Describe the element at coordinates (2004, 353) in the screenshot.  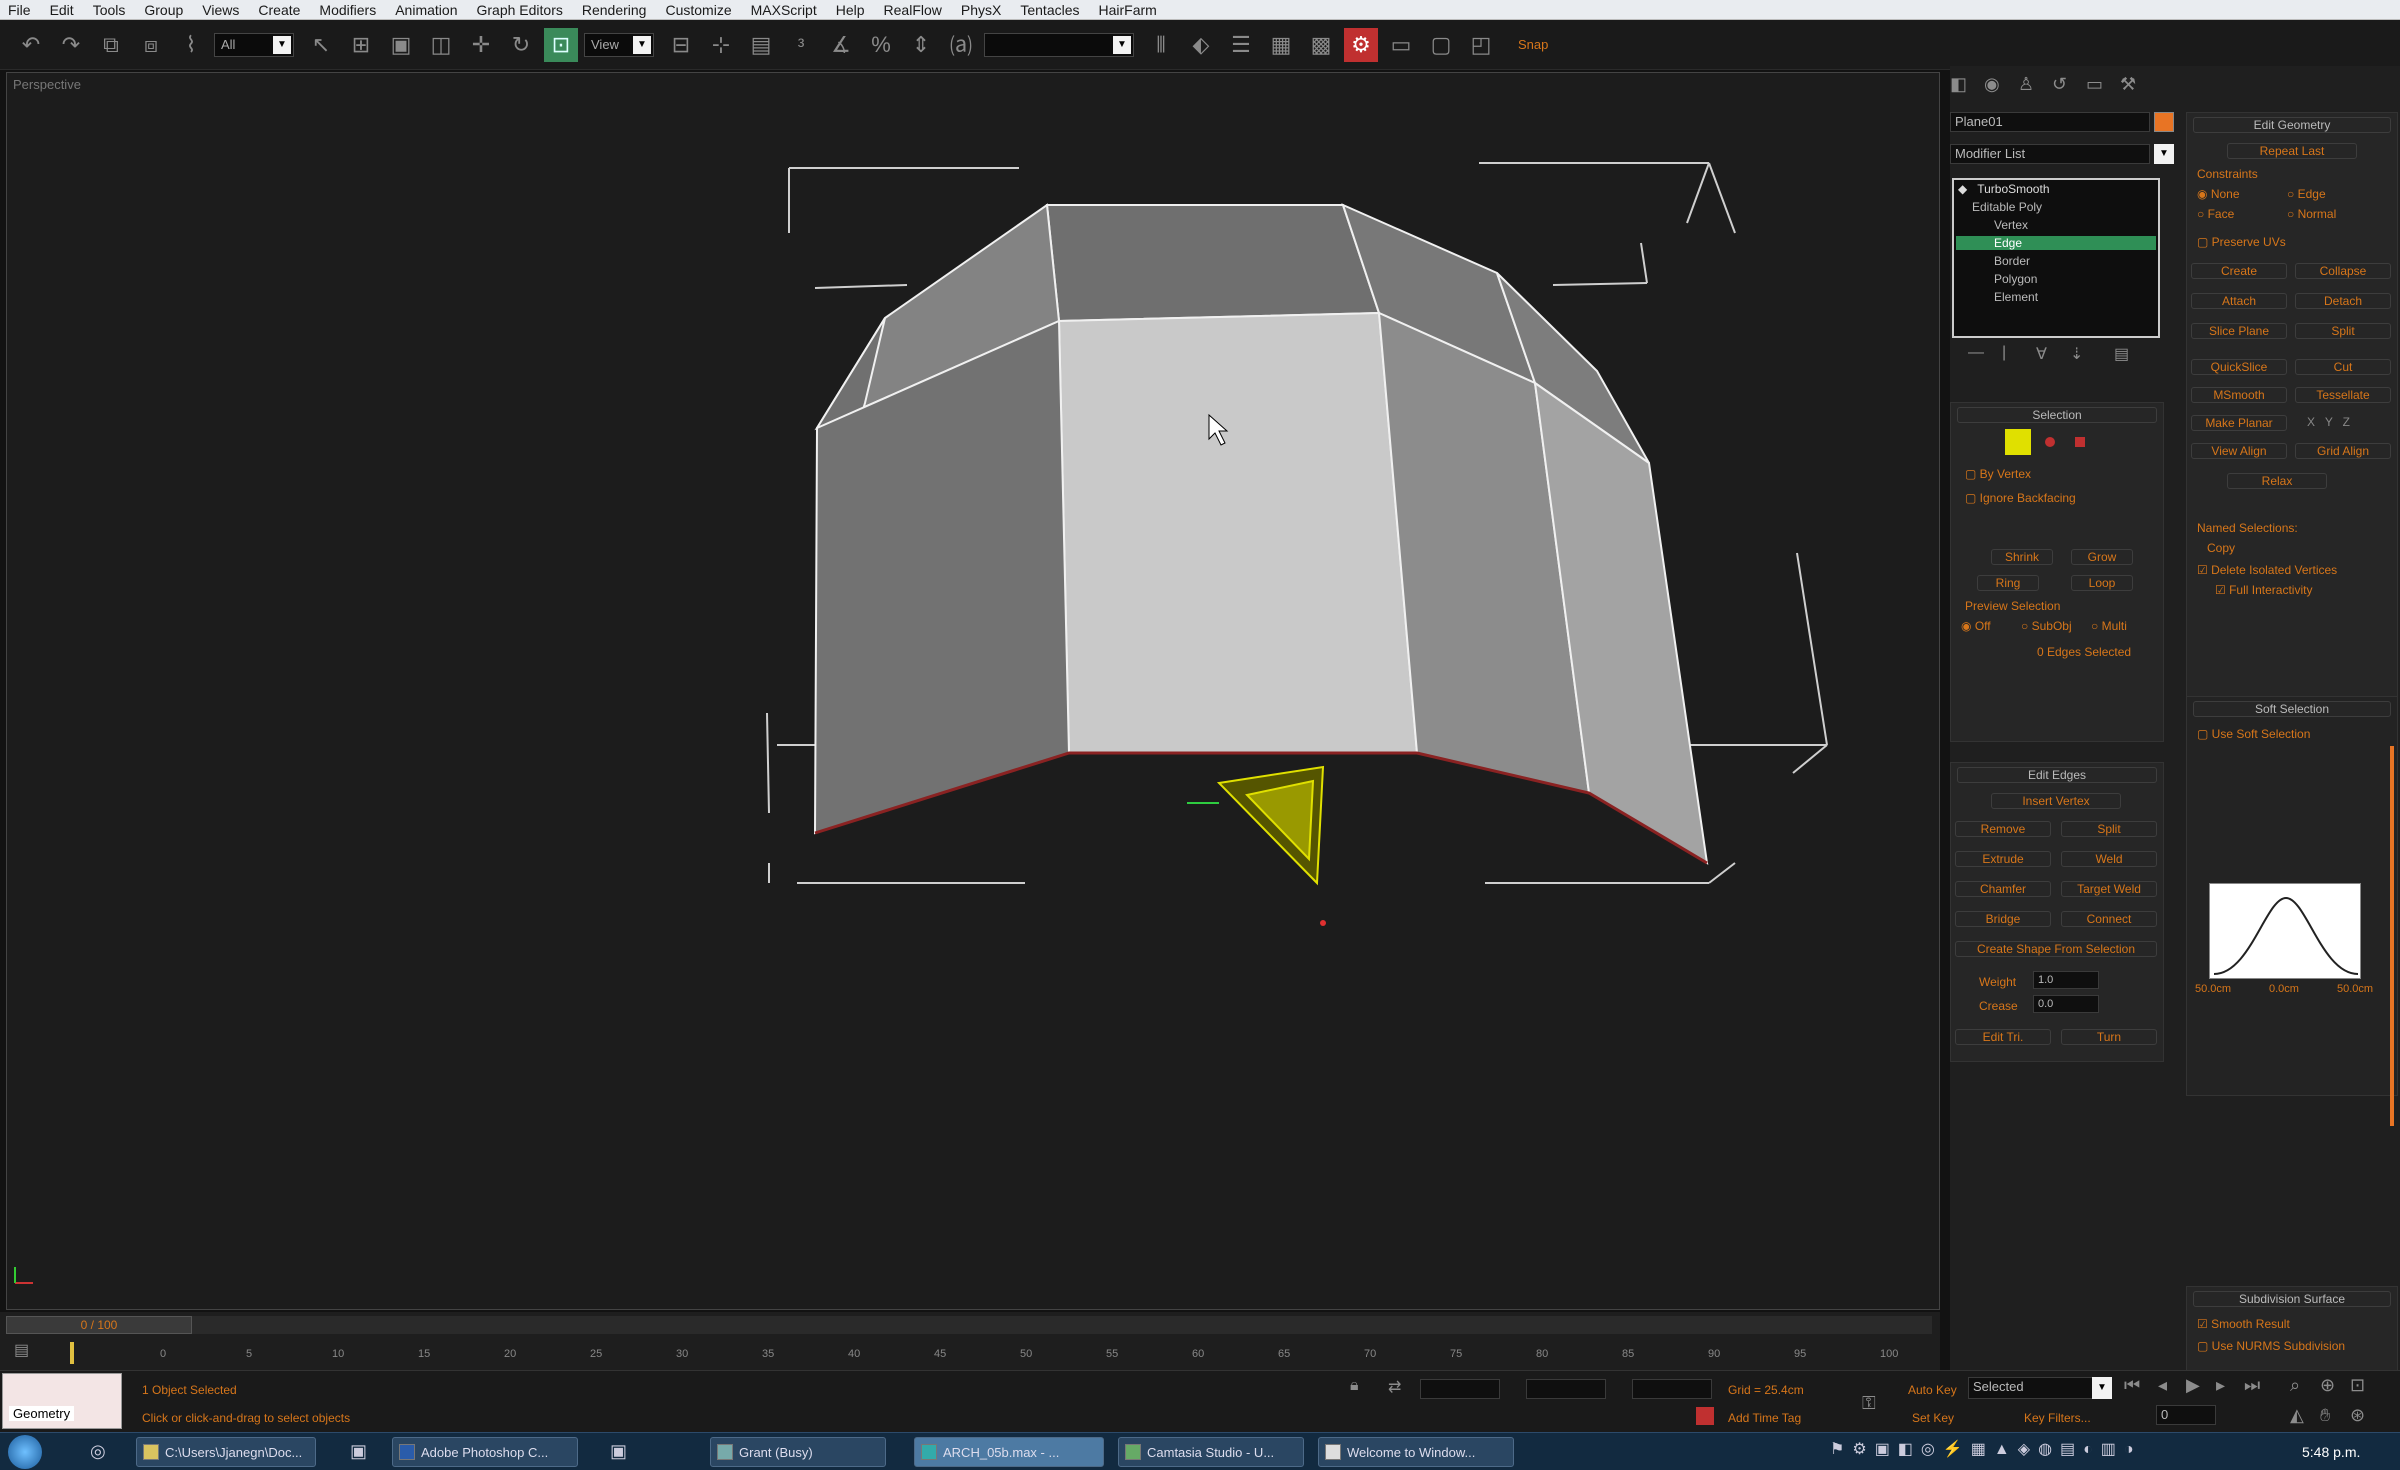
I see `show-end-result-icon: |` at that location.